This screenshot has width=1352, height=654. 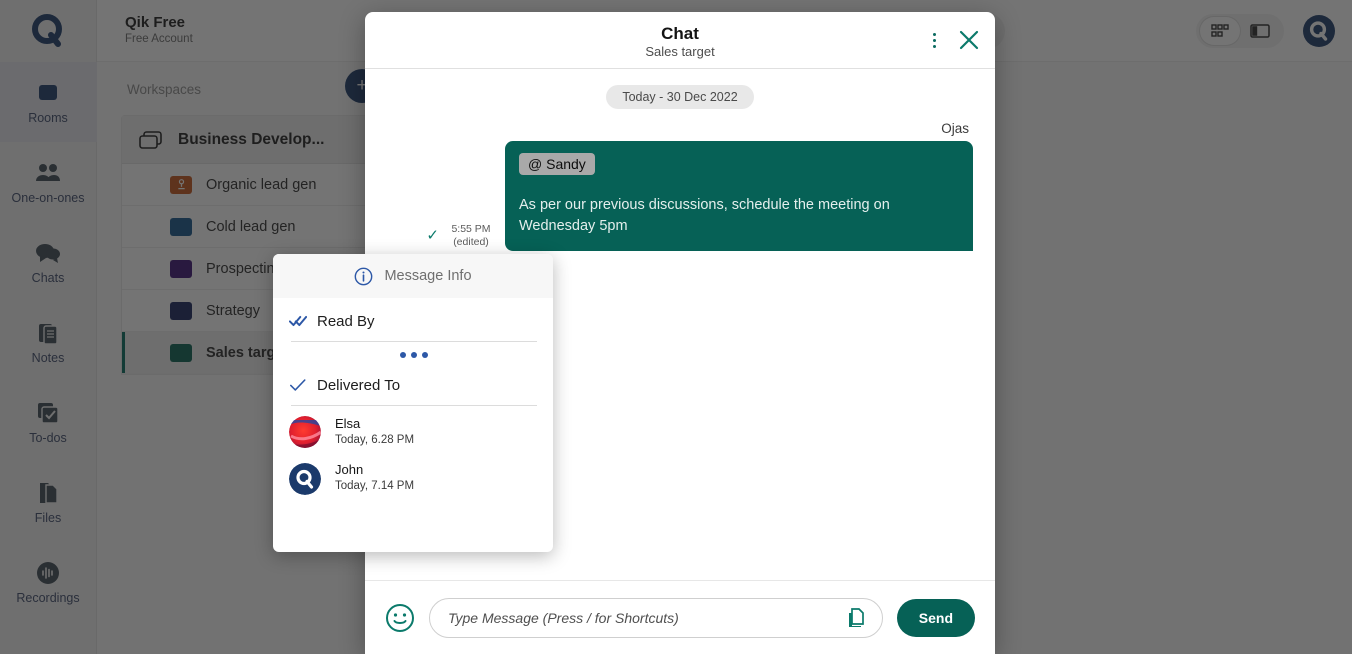 I want to click on list-item: John Today, 7.14 PM, so click(x=414, y=478).